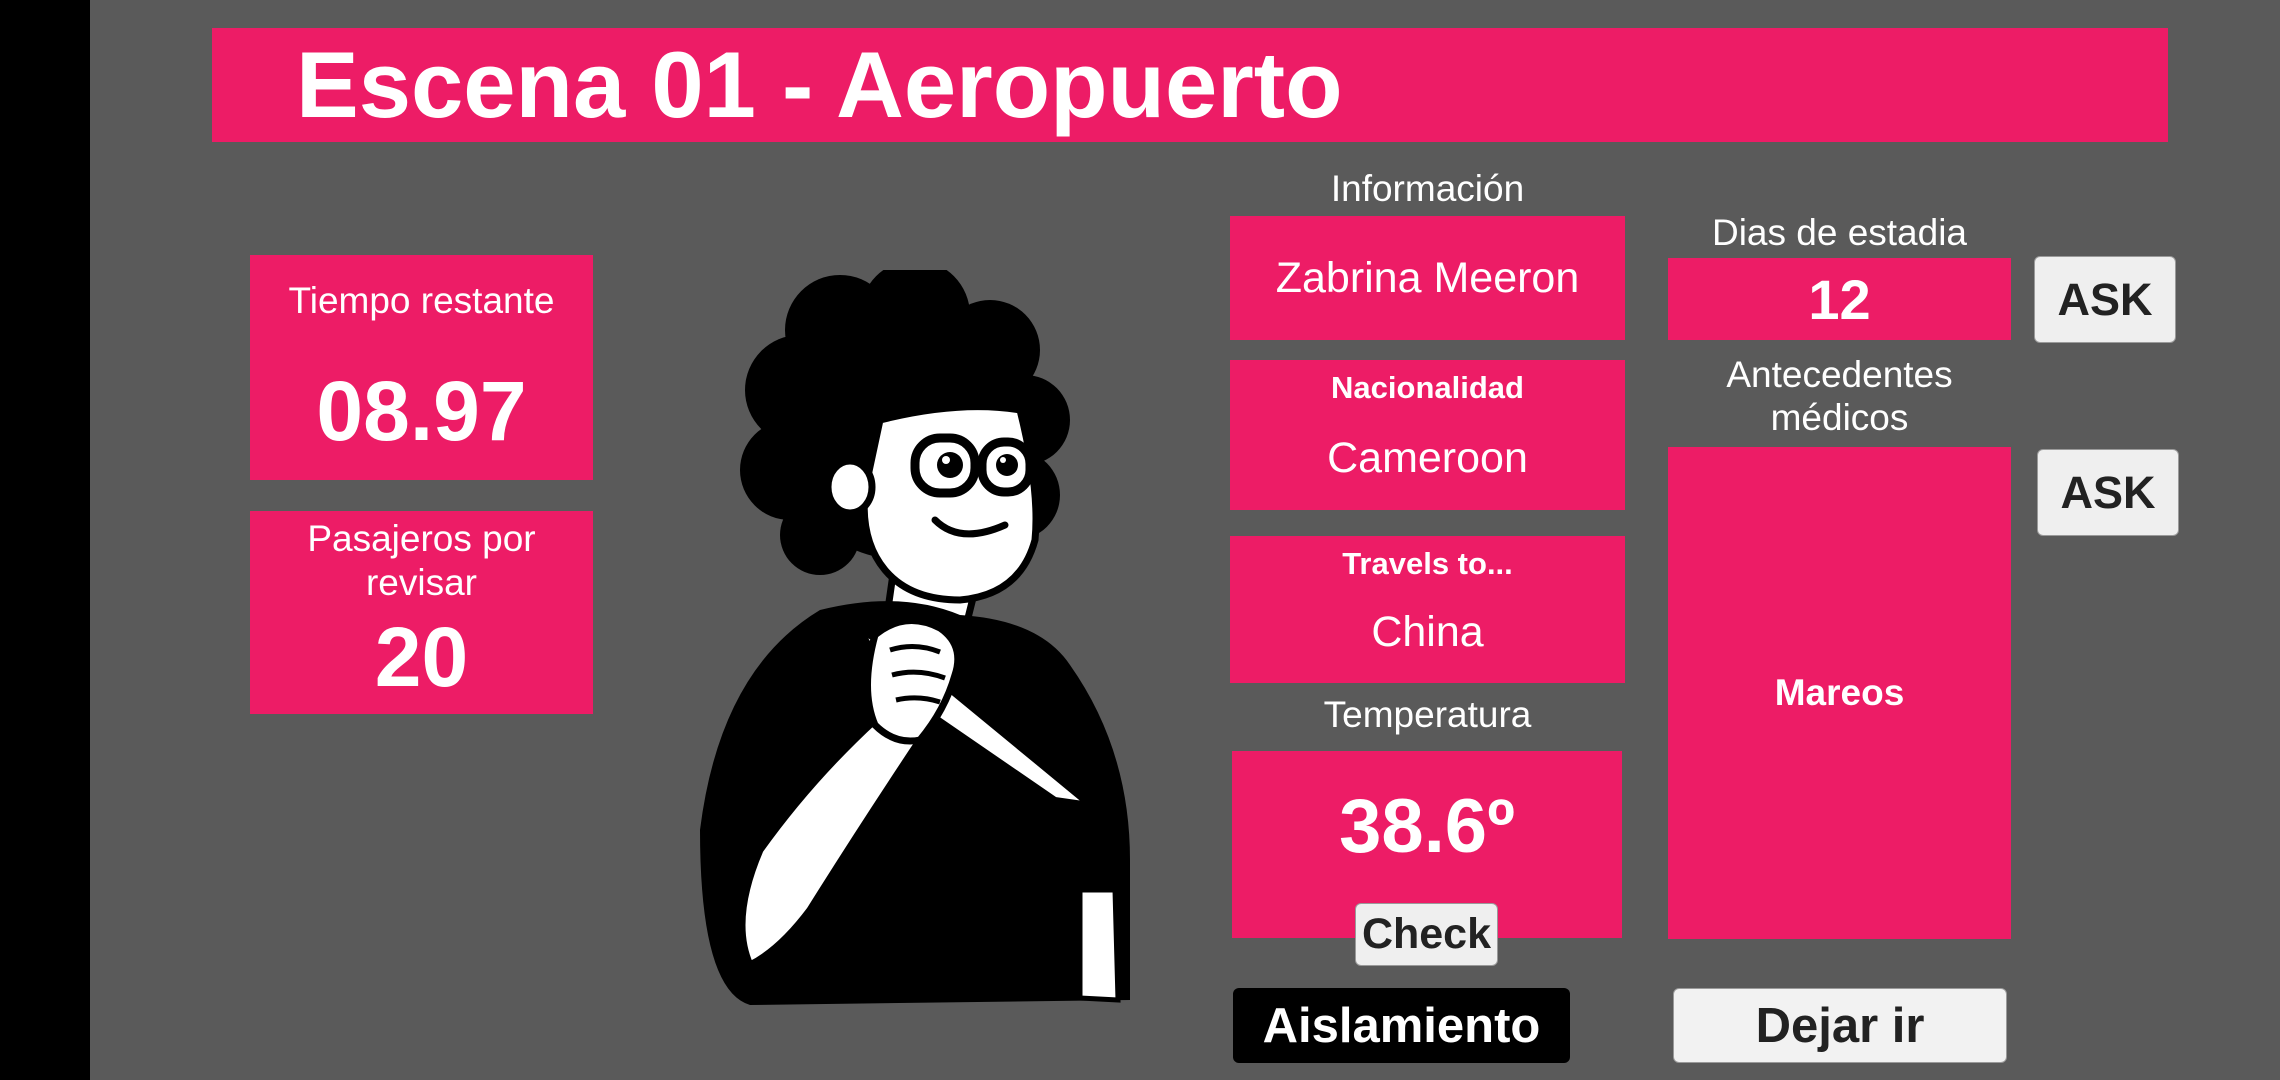 The height and width of the screenshot is (1080, 2280). Describe the element at coordinates (1427, 458) in the screenshot. I see `nationality-value: Cameroon` at that location.